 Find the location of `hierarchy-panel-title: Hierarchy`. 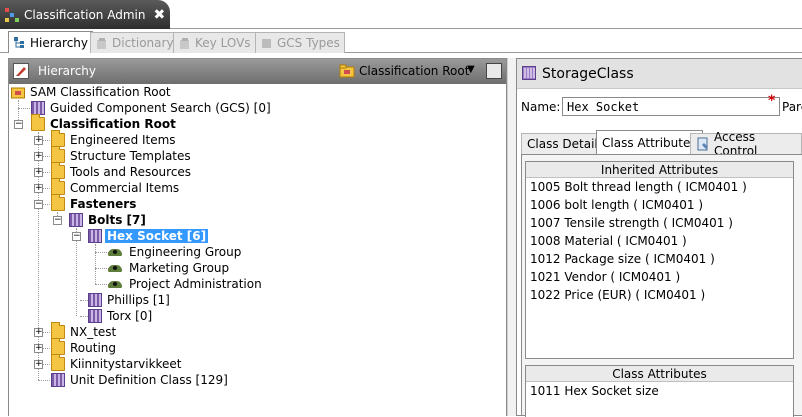

hierarchy-panel-title: Hierarchy is located at coordinates (67, 71).